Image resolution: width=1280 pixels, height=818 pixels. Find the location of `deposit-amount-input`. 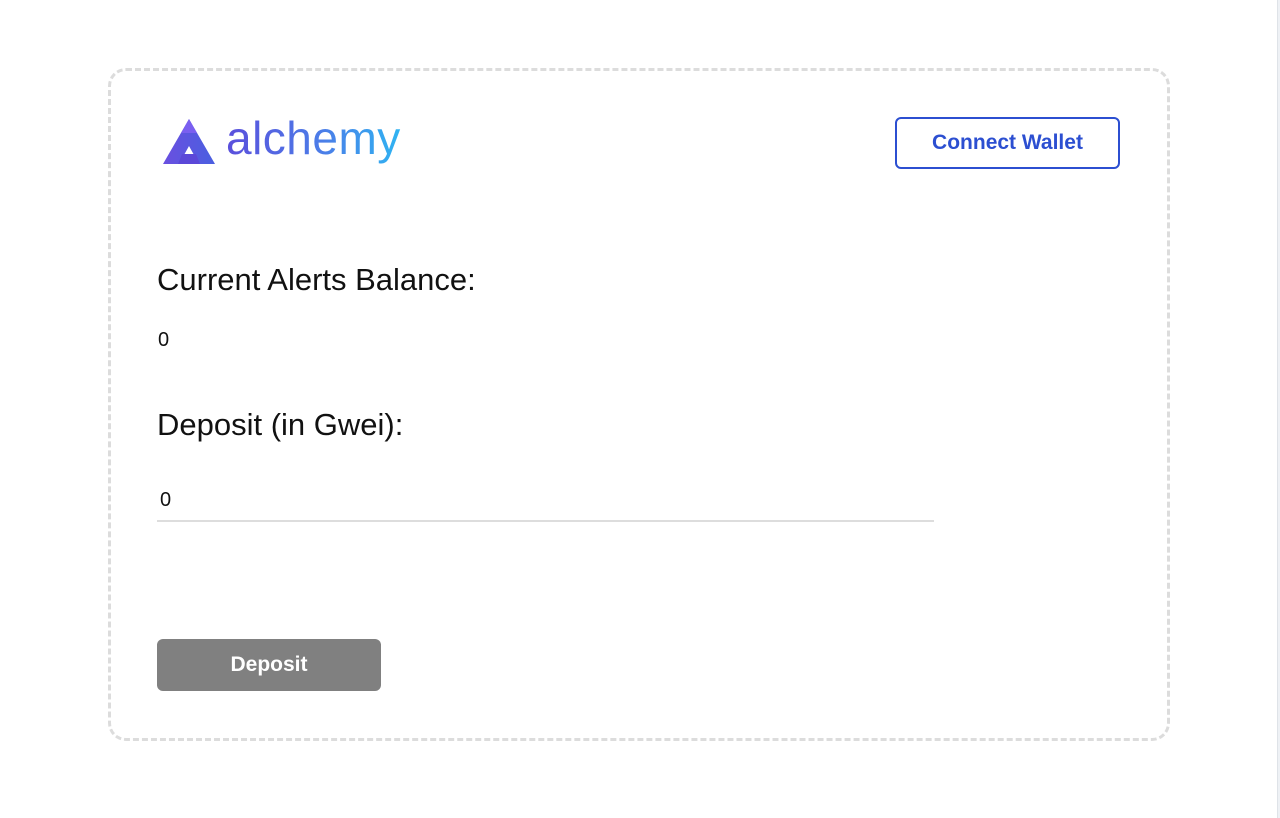

deposit-amount-input is located at coordinates (545, 501).